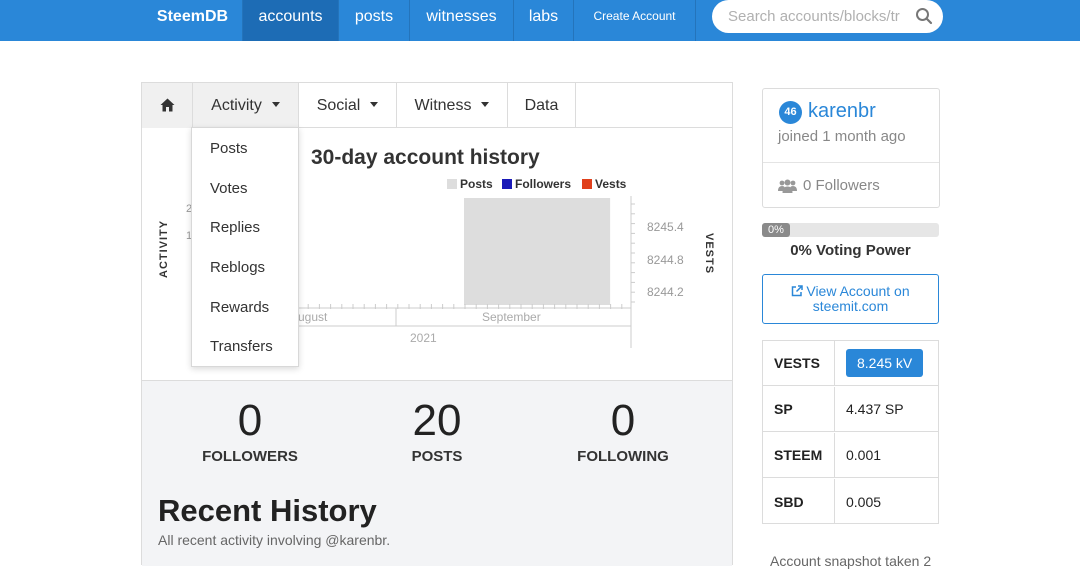 This screenshot has width=1080, height=569. I want to click on stat-followers: 0 FOLLOWERS, so click(250, 431).